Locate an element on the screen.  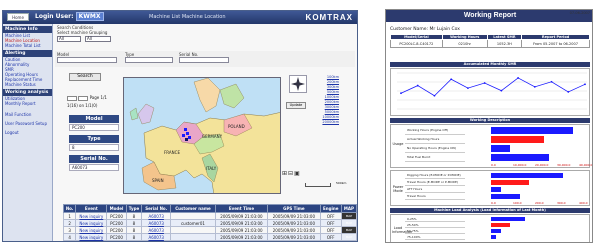
type-title: Type is located at coordinates (94, 139).